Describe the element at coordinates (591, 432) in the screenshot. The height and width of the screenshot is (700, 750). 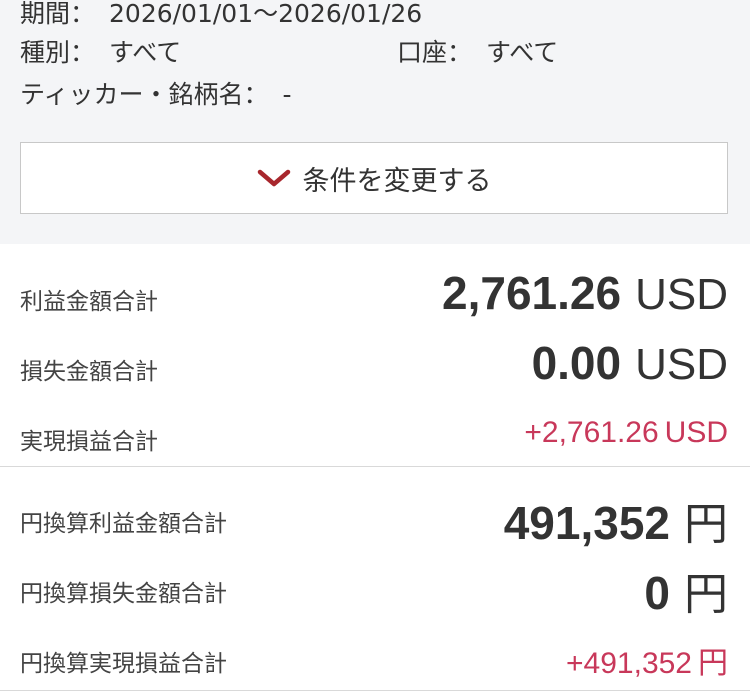
I see `usd-realized-value: +2,761.26` at that location.